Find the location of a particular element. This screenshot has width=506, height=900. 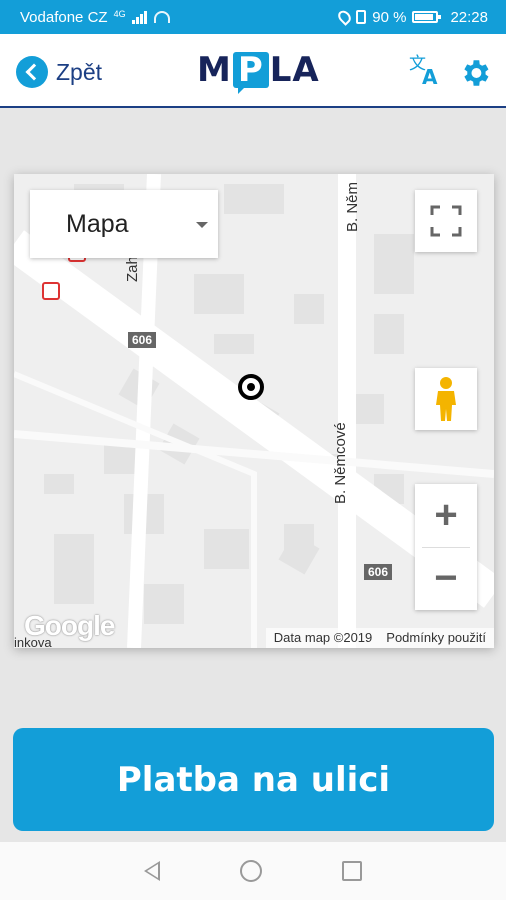

bus-stop-icon is located at coordinates (51, 291).